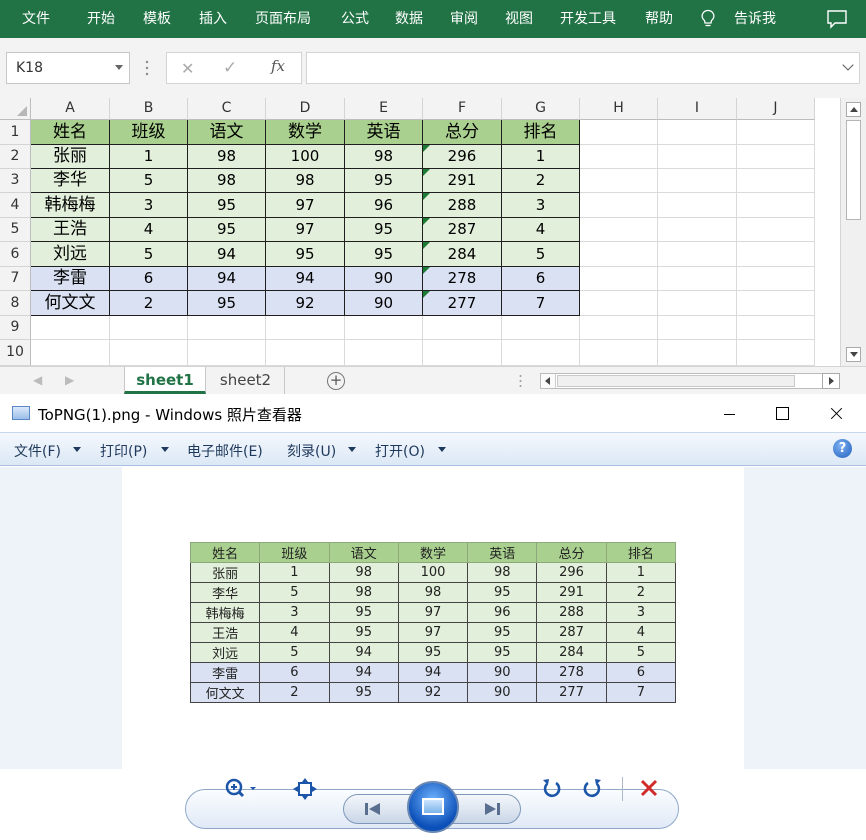 This screenshot has height=840, width=866. What do you see at coordinates (676, 381) in the screenshot?
I see `horizontal-scroll-thumb` at bounding box center [676, 381].